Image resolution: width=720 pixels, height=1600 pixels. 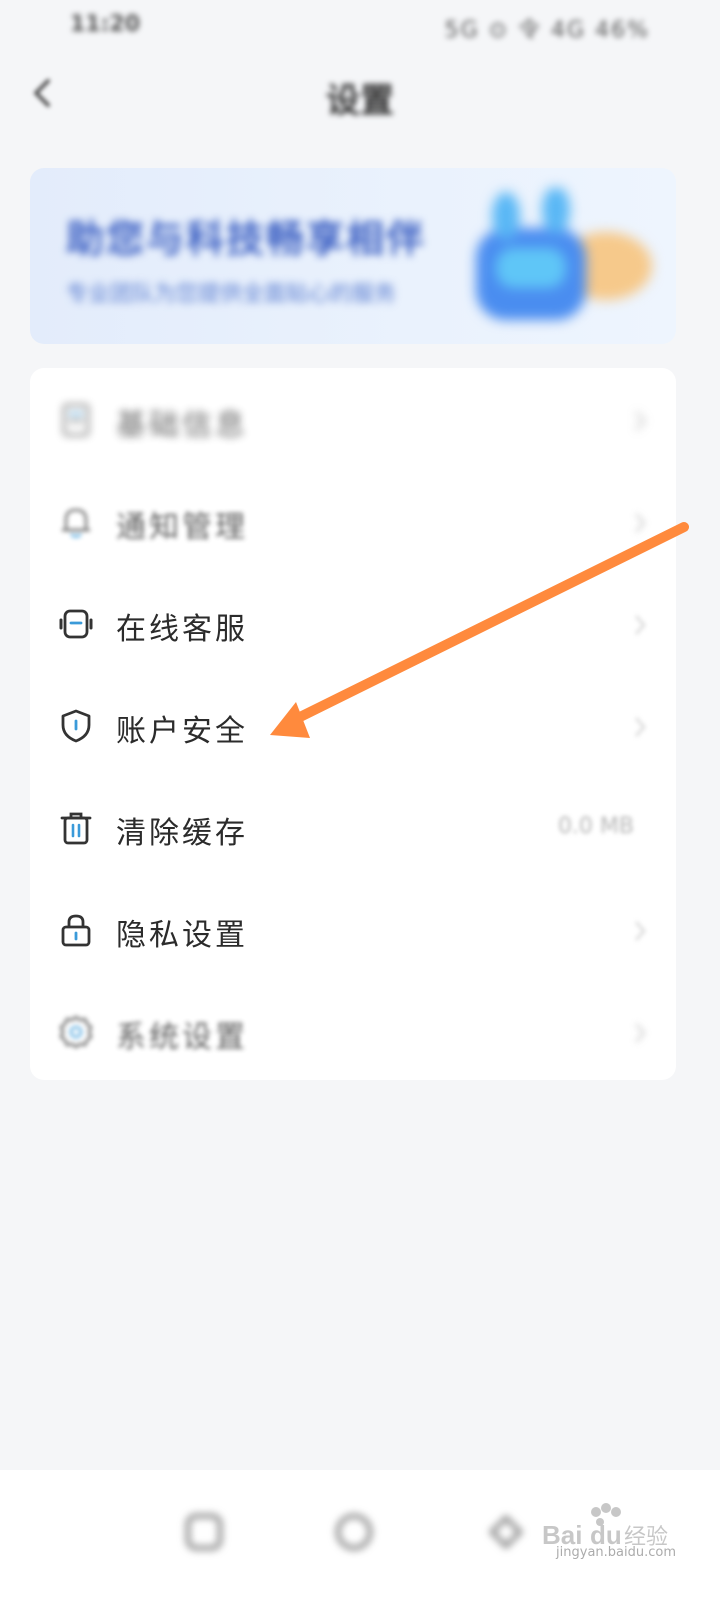 What do you see at coordinates (506, 1532) in the screenshot?
I see `profile-icon` at bounding box center [506, 1532].